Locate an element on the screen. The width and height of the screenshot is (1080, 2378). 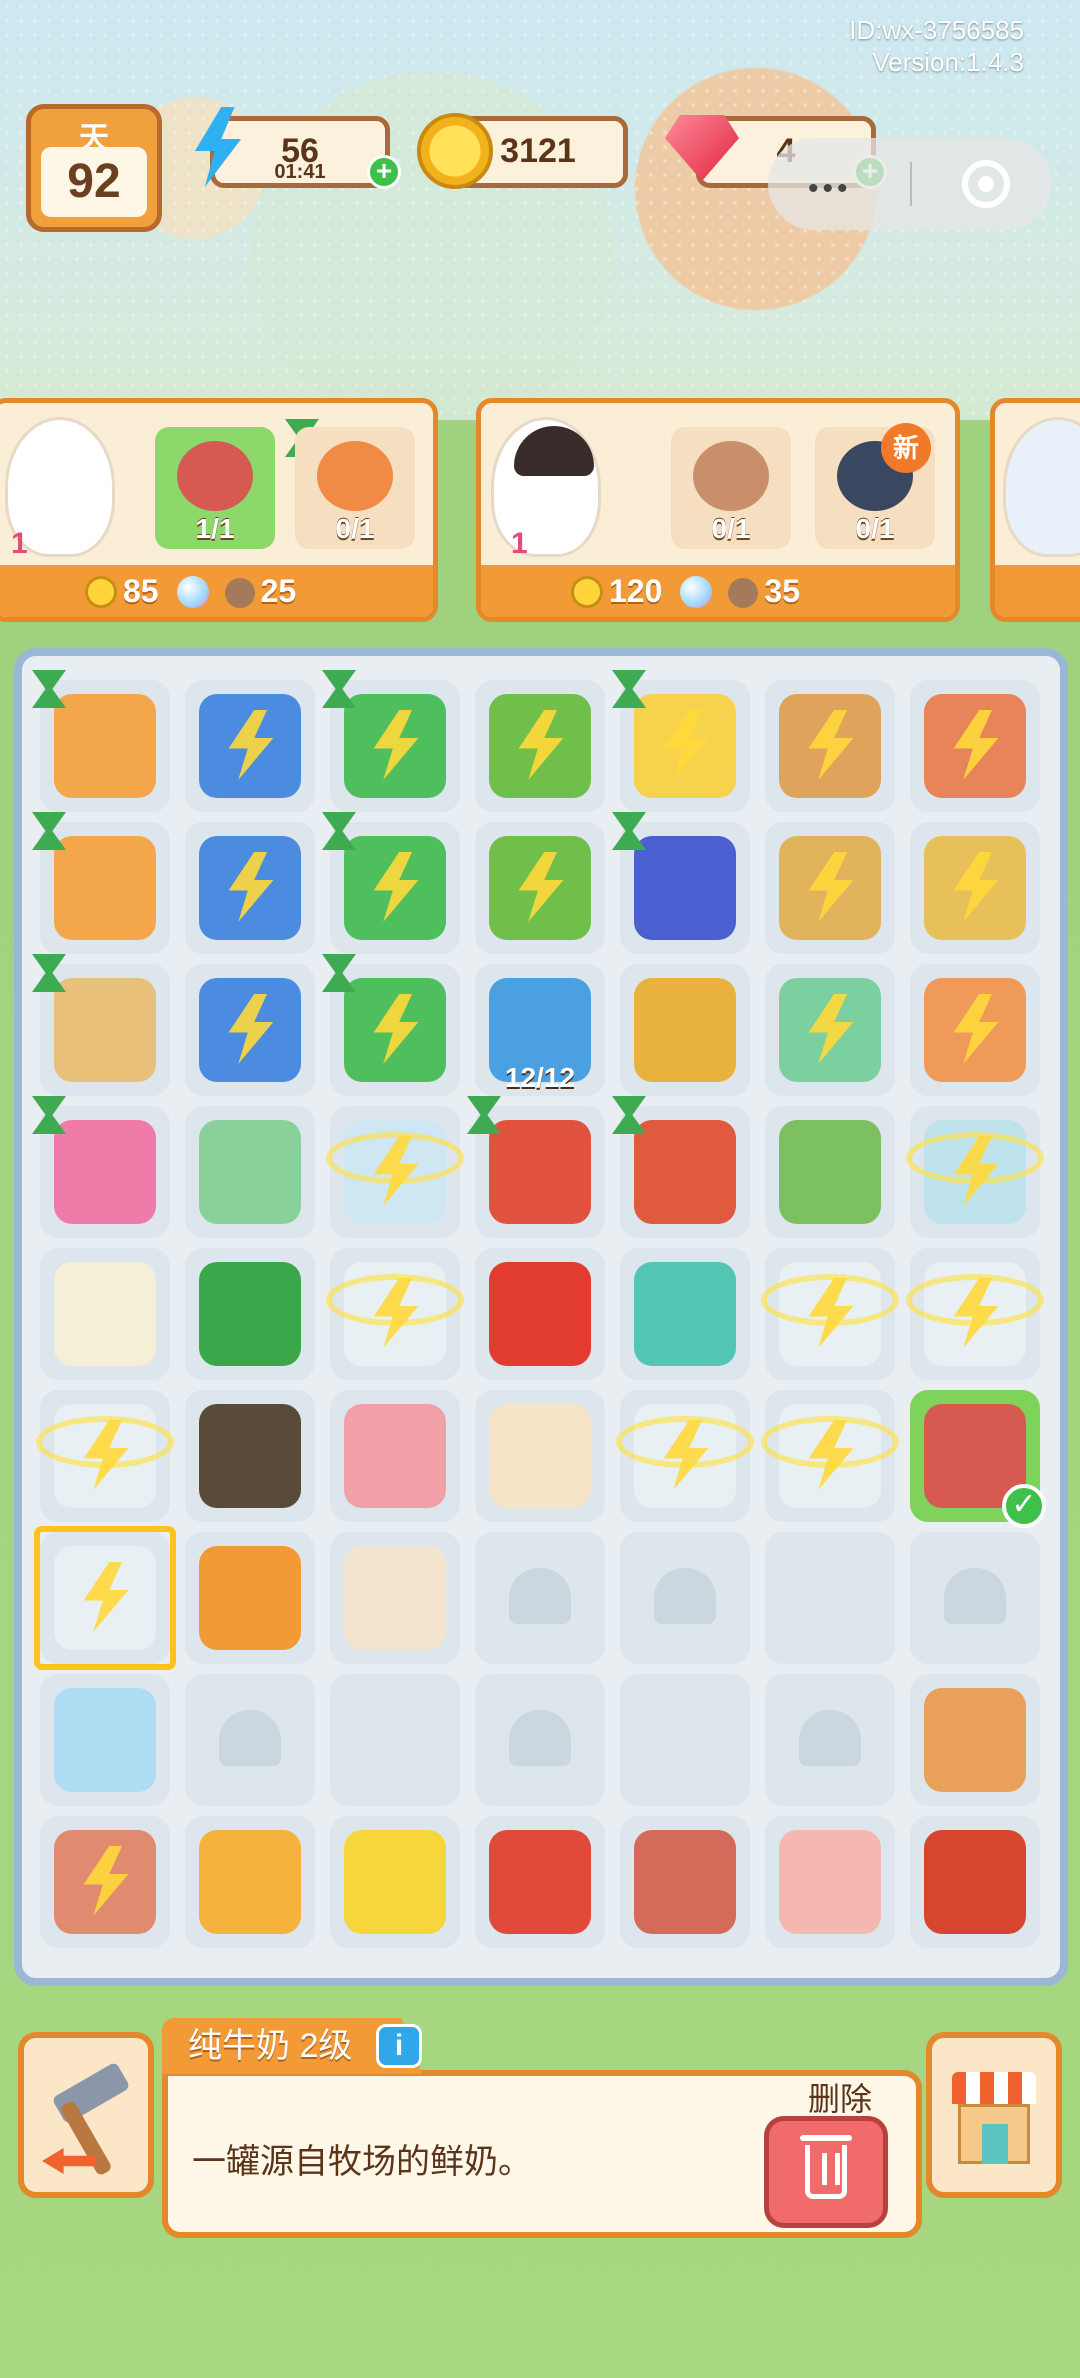
reward-bag: 35 is located at coordinates (782, 591).